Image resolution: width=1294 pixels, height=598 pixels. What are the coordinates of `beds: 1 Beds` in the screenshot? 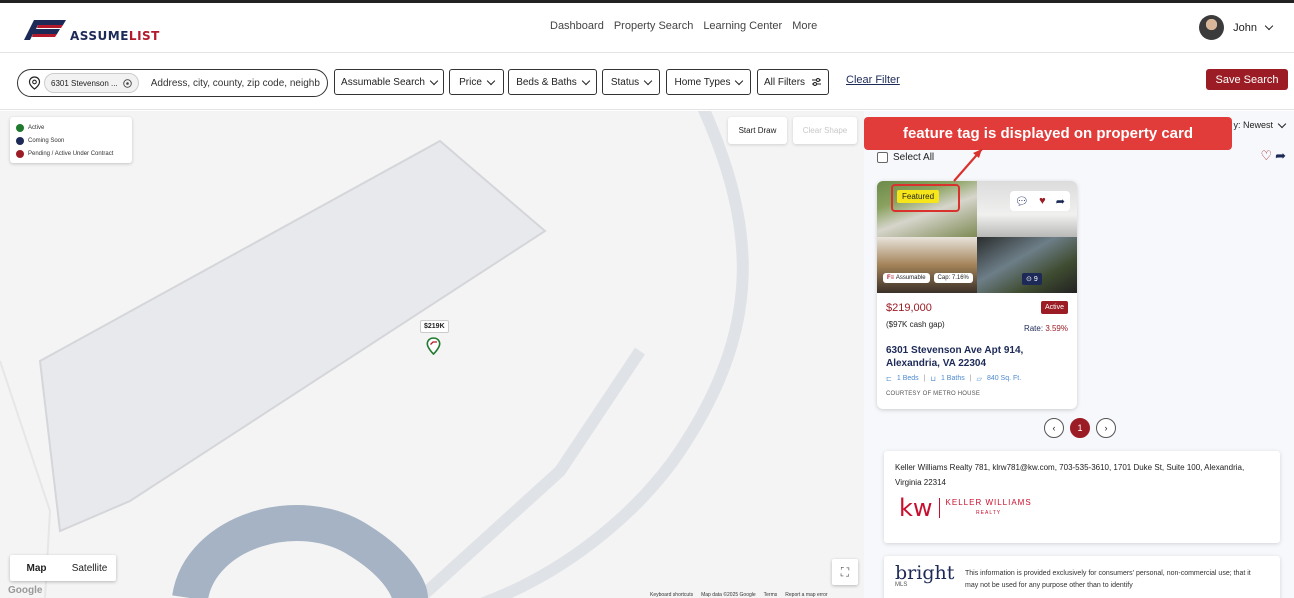 It's located at (907, 378).